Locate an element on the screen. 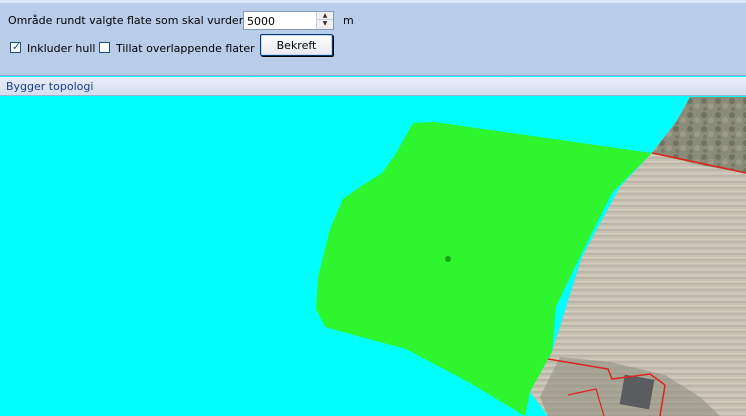 The height and width of the screenshot is (416, 746). confirm-button: Bekreft is located at coordinates (296, 45).